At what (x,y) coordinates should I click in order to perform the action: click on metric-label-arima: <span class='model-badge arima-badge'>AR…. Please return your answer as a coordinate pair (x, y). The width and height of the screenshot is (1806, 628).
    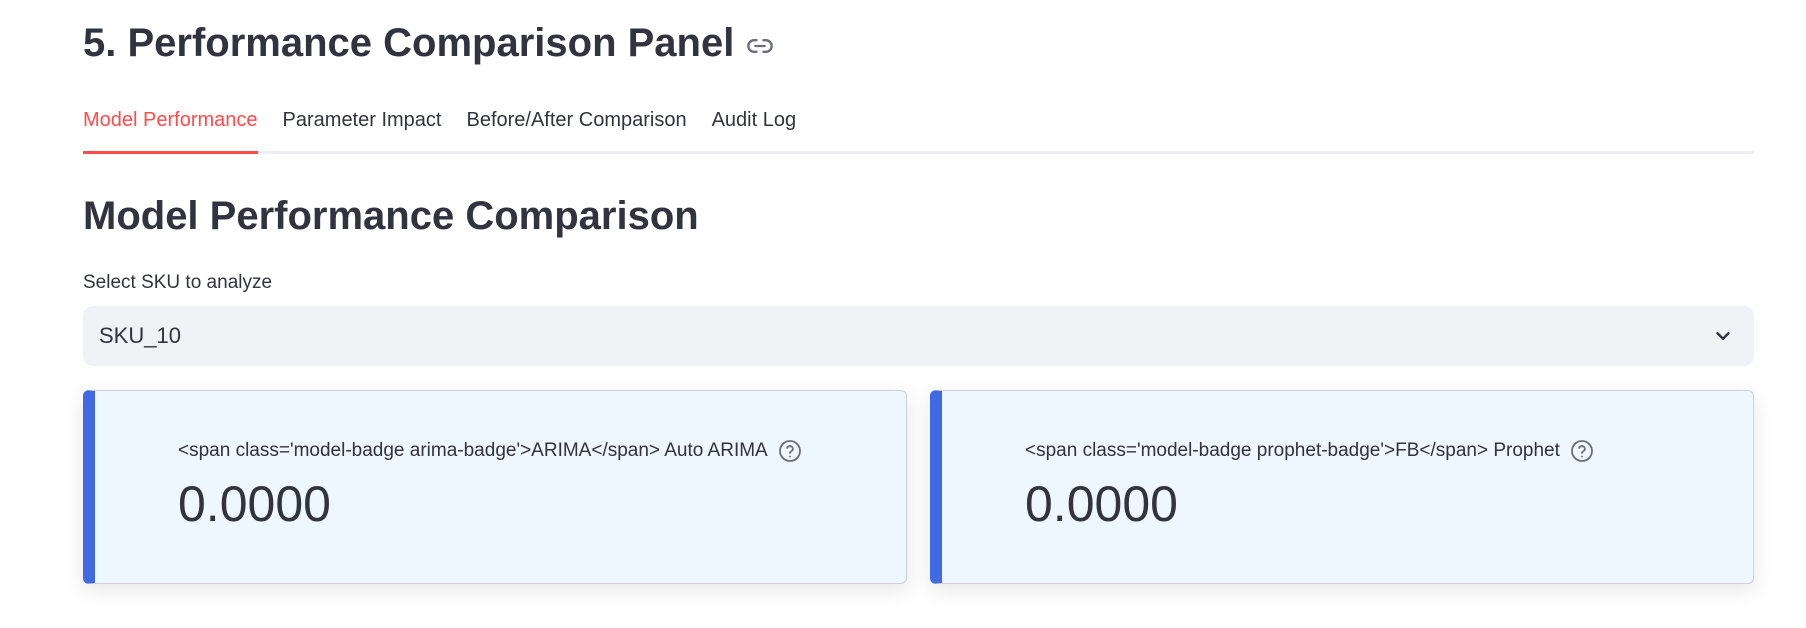
    Looking at the image, I should click on (473, 450).